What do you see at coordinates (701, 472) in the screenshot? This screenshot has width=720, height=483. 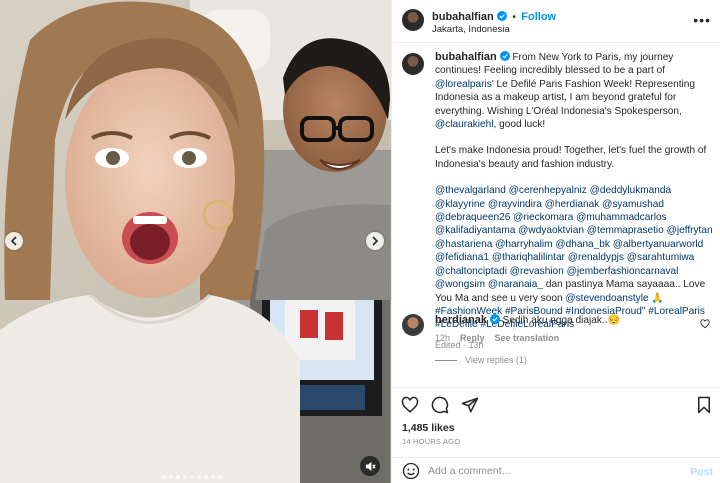 I see `post-comment-button: Post` at bounding box center [701, 472].